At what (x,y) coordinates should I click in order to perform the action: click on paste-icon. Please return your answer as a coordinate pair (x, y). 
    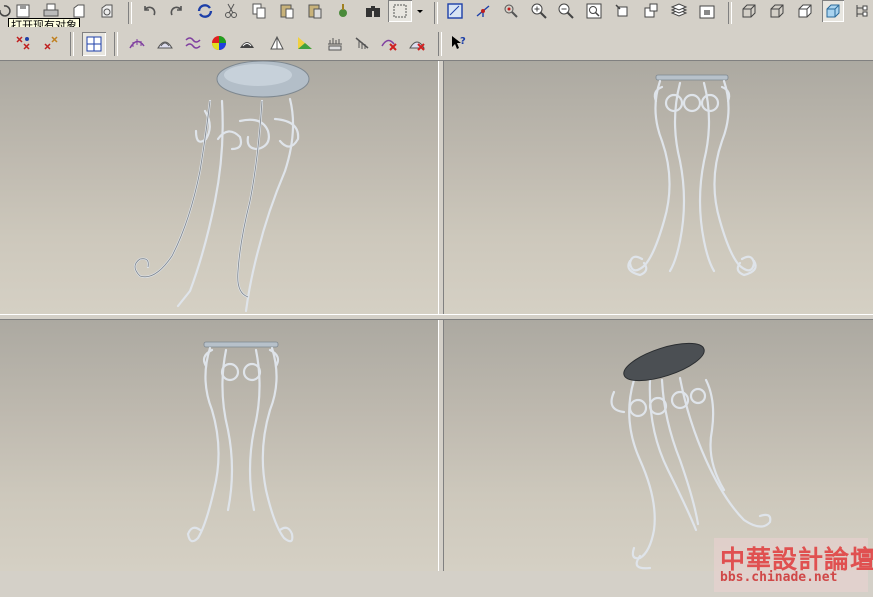
    Looking at the image, I should click on (287, 11).